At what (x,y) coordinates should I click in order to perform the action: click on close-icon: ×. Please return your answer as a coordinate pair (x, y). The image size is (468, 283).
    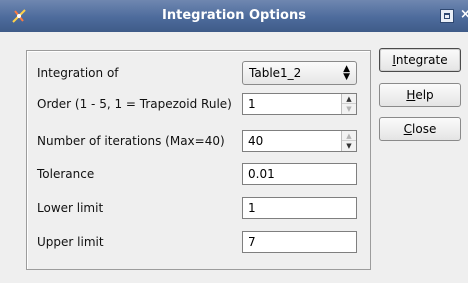
    Looking at the image, I should click on (464, 14).